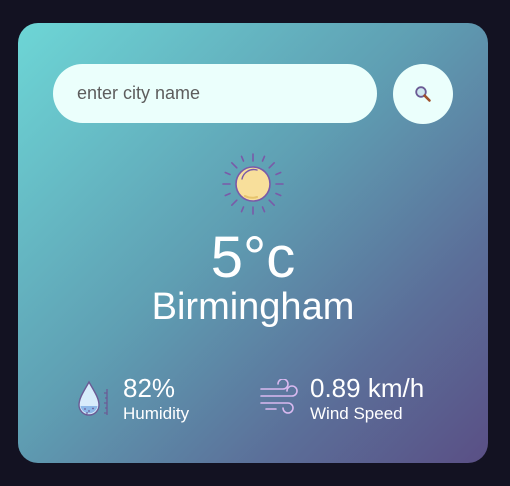 This screenshot has height=486, width=510. I want to click on humidity-label: Humidity, so click(156, 413).